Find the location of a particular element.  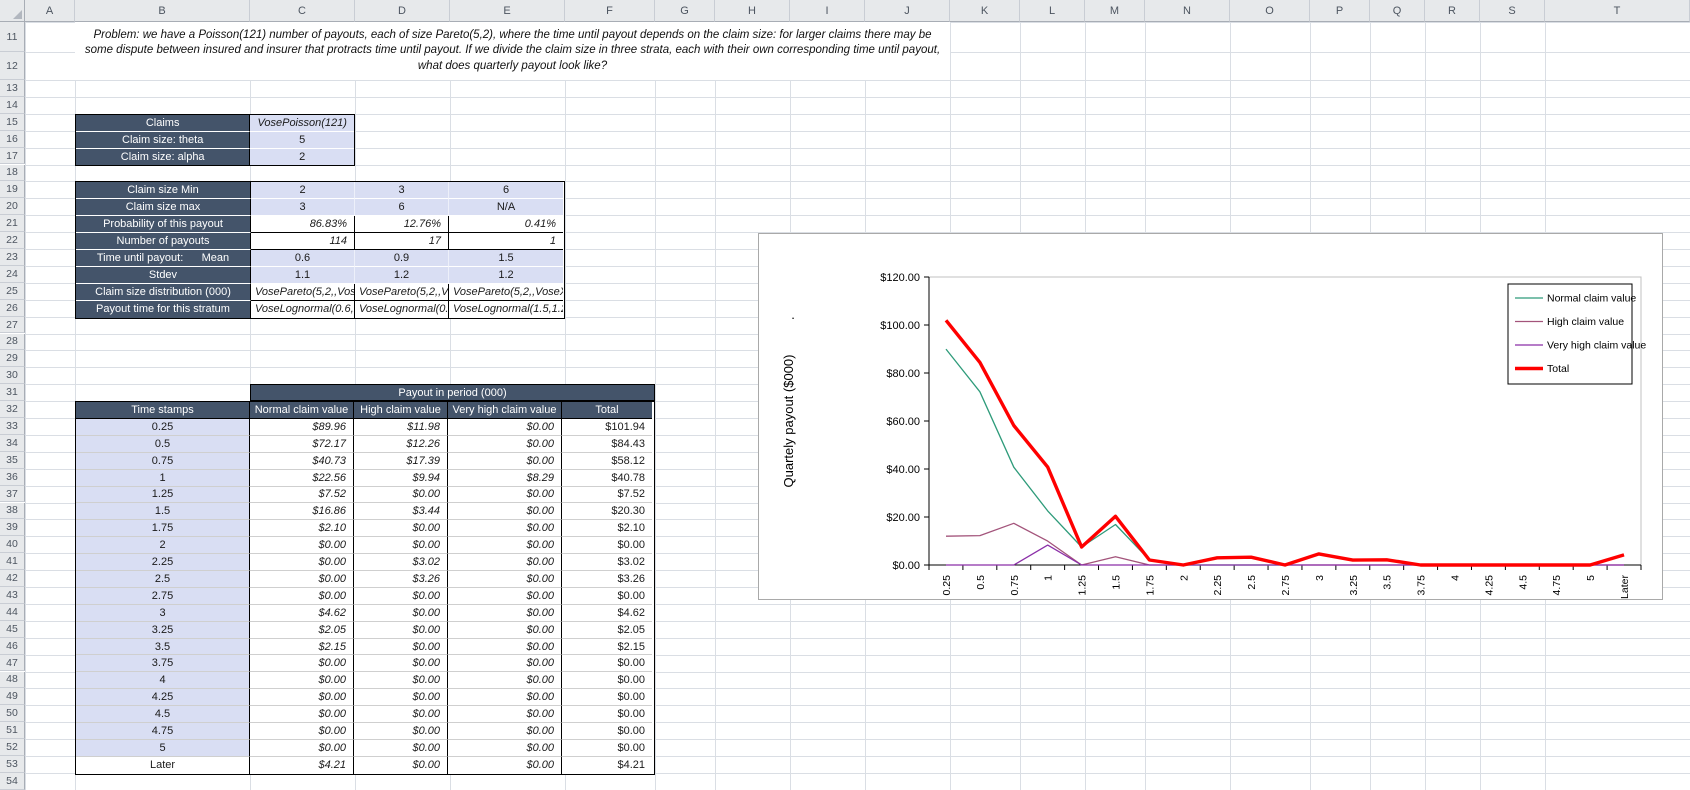

column-header-Q: Q is located at coordinates (1397, 11).